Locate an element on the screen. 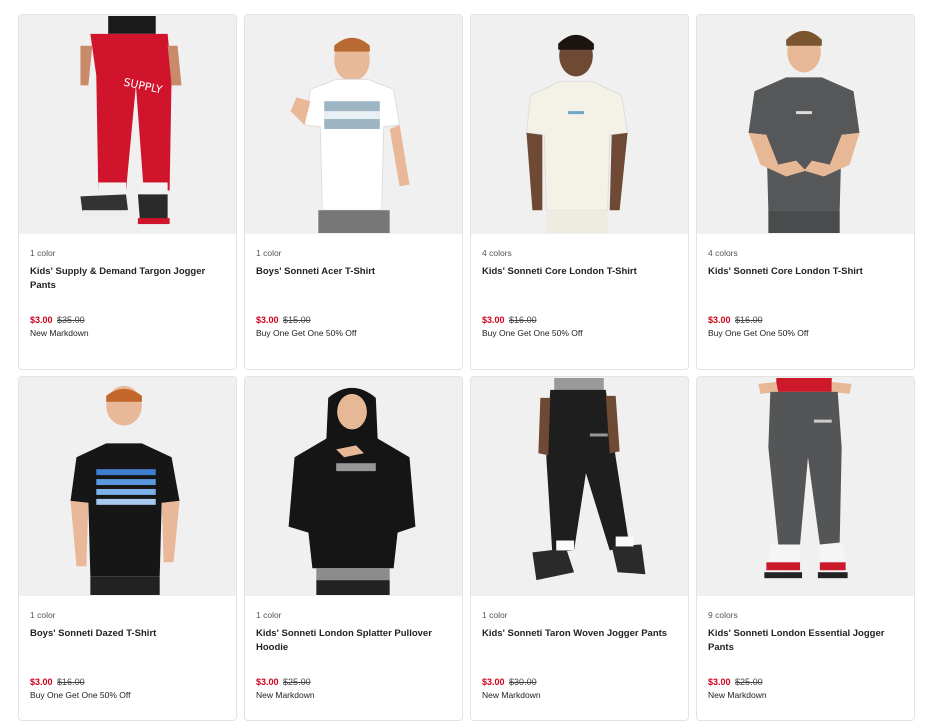 This screenshot has height=721, width=936. product-title: Kids' Sonneti Taron Woven Jogger Pants is located at coordinates (579, 647).